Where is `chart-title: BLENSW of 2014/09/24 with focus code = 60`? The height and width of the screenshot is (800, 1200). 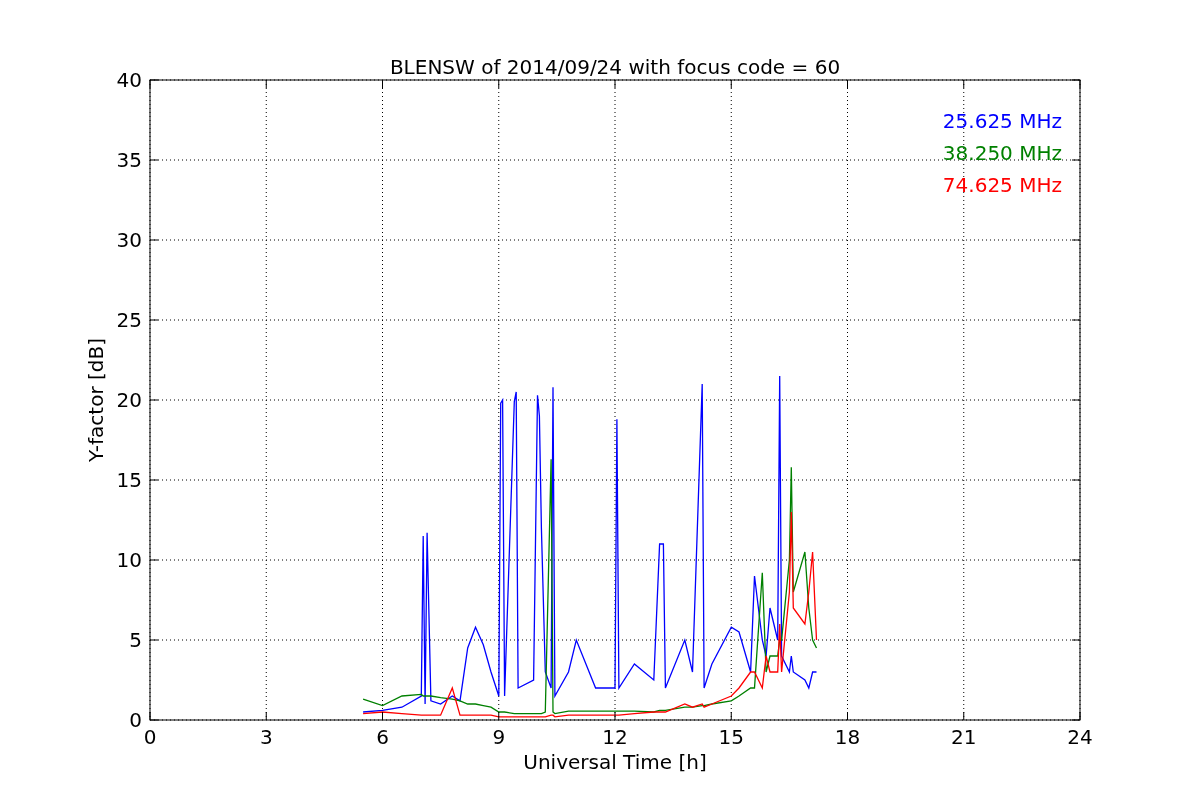 chart-title: BLENSW of 2014/09/24 with focus code = 60 is located at coordinates (615, 67).